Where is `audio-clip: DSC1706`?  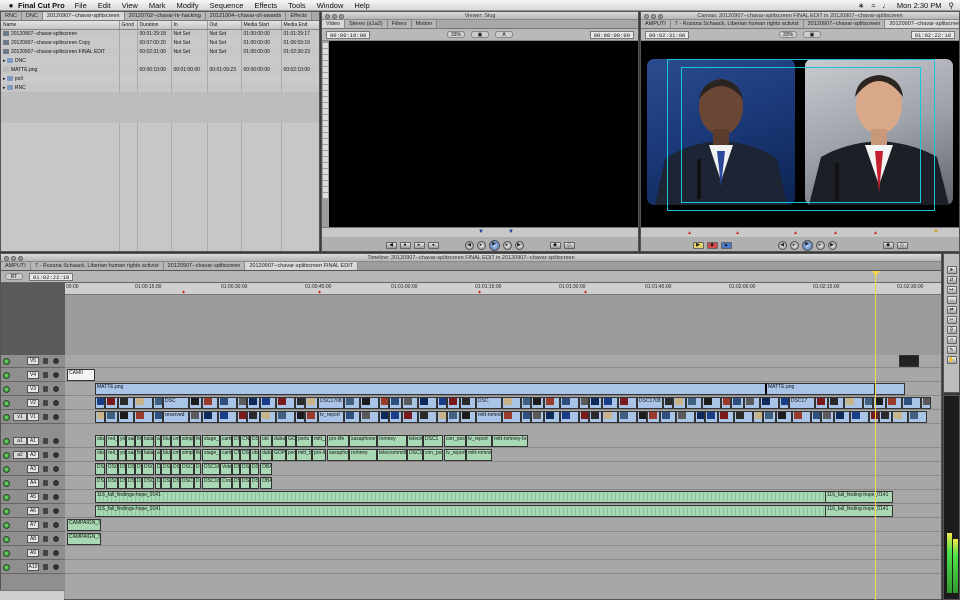 audio-clip: DSC1706 is located at coordinates (187, 469).